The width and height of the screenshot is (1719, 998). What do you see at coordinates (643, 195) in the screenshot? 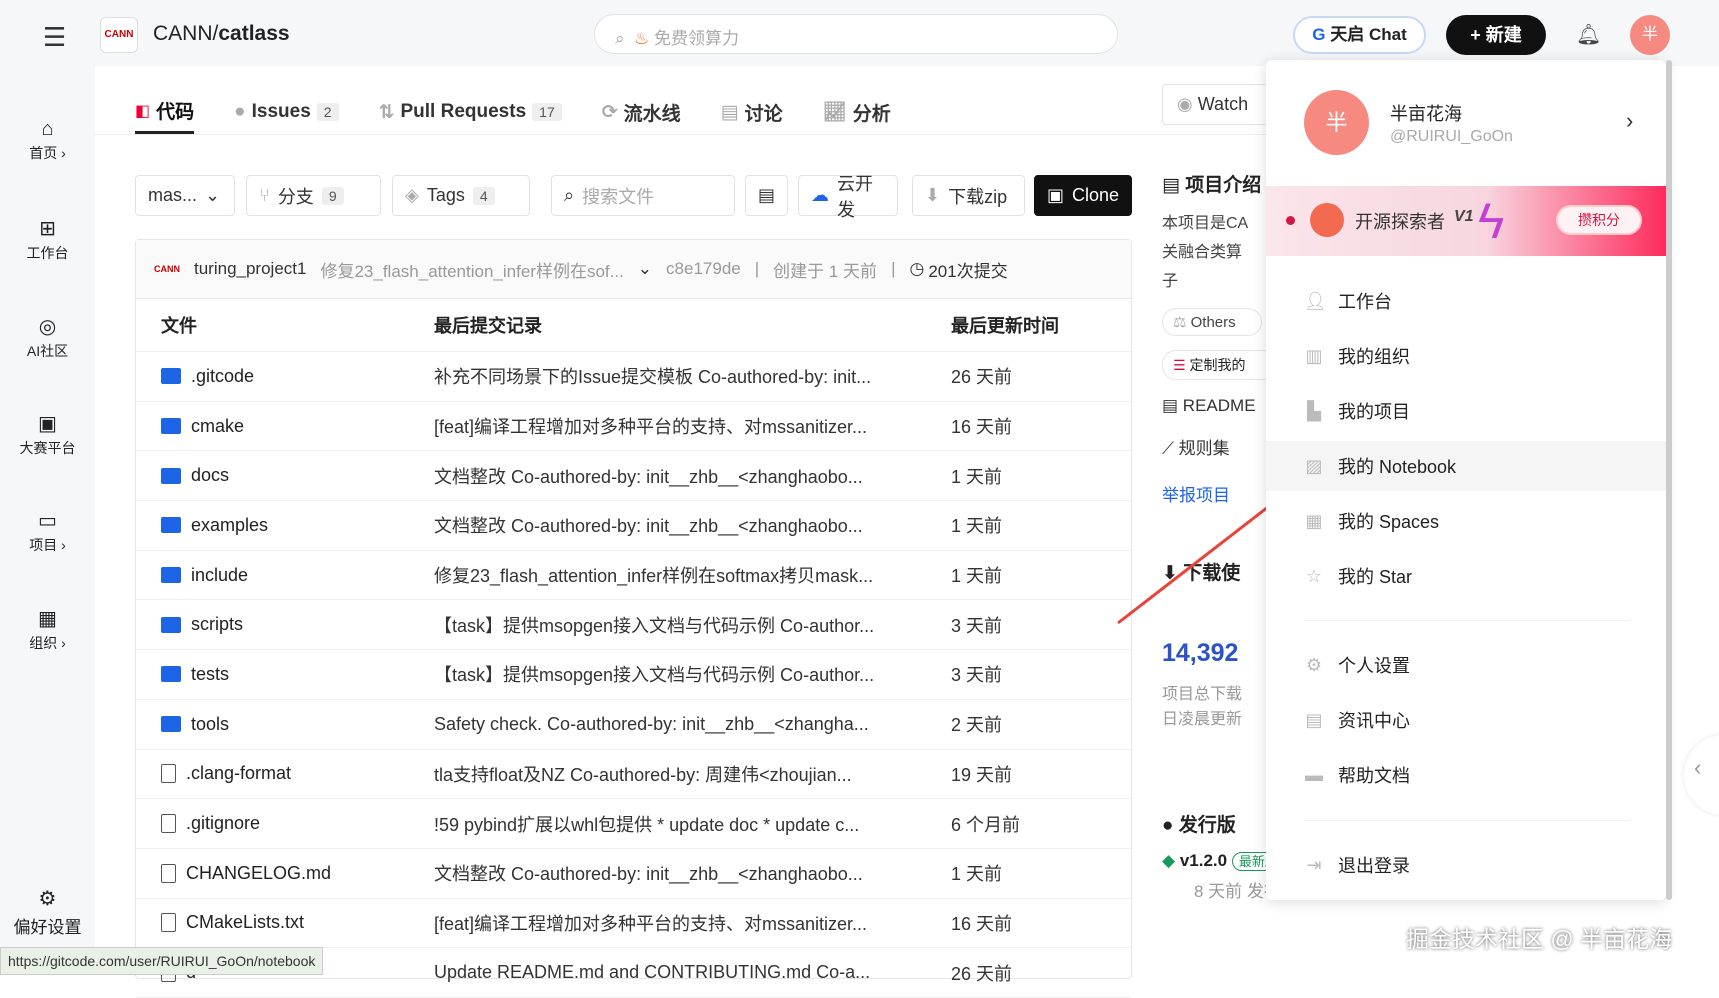
I see `file-search-input: ⌕ 搜索文件` at bounding box center [643, 195].